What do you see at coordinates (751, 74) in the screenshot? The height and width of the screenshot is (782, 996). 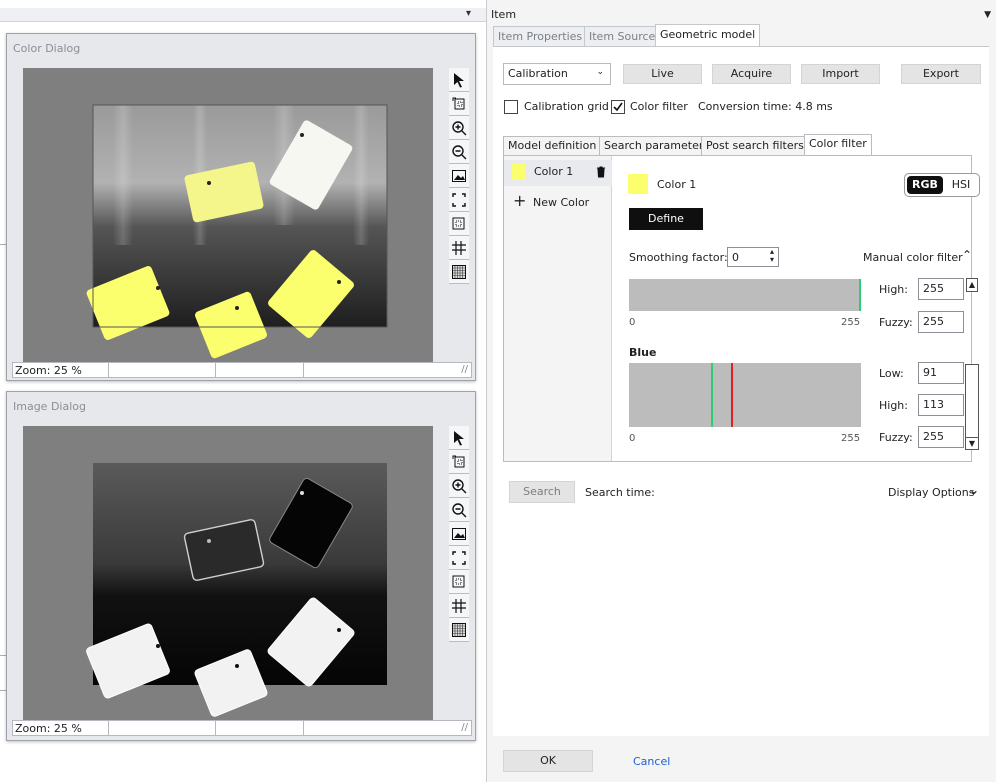 I see `acquire-button: Acquire` at bounding box center [751, 74].